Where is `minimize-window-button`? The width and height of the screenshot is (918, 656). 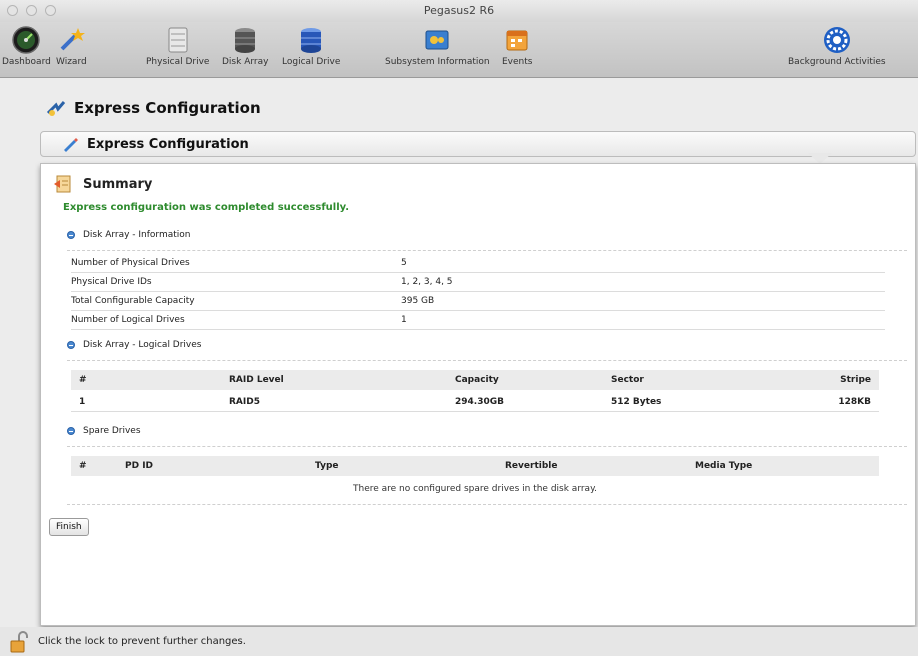
minimize-window-button is located at coordinates (31, 10).